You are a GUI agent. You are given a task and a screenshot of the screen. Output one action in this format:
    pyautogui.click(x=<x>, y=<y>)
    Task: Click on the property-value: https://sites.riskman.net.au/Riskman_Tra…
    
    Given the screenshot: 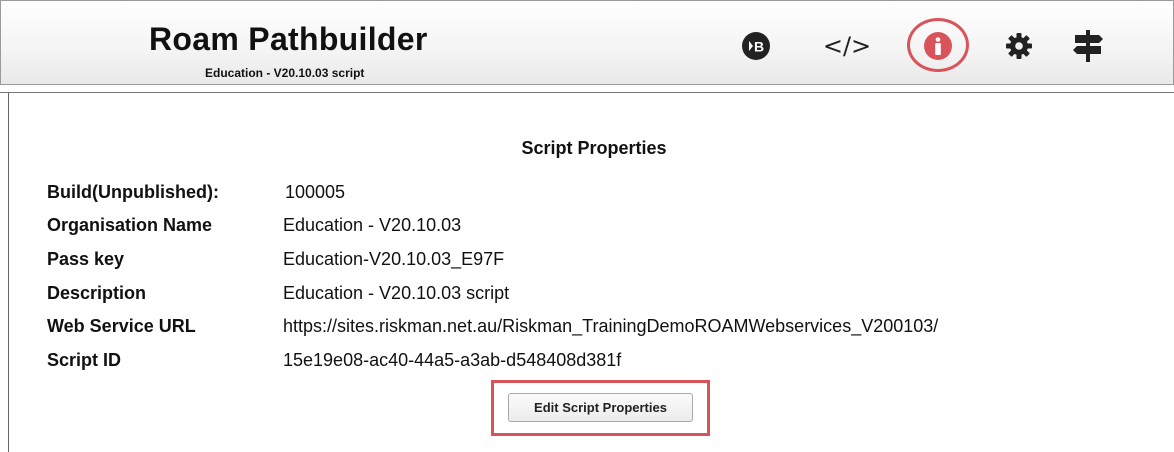 What is the action you would take?
    pyautogui.click(x=611, y=326)
    